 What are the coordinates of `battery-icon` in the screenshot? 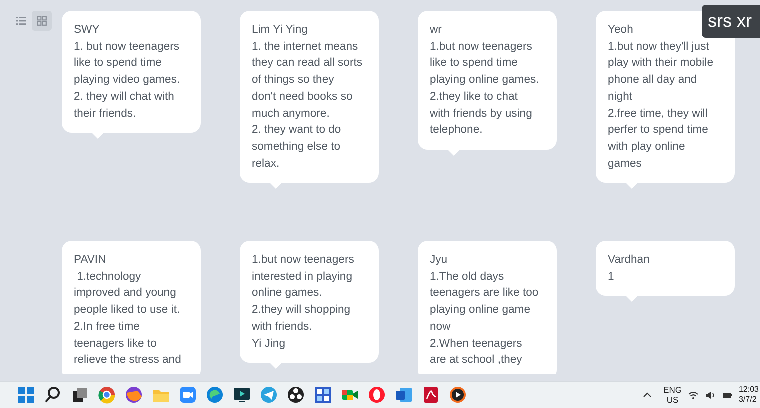 It's located at (727, 395).